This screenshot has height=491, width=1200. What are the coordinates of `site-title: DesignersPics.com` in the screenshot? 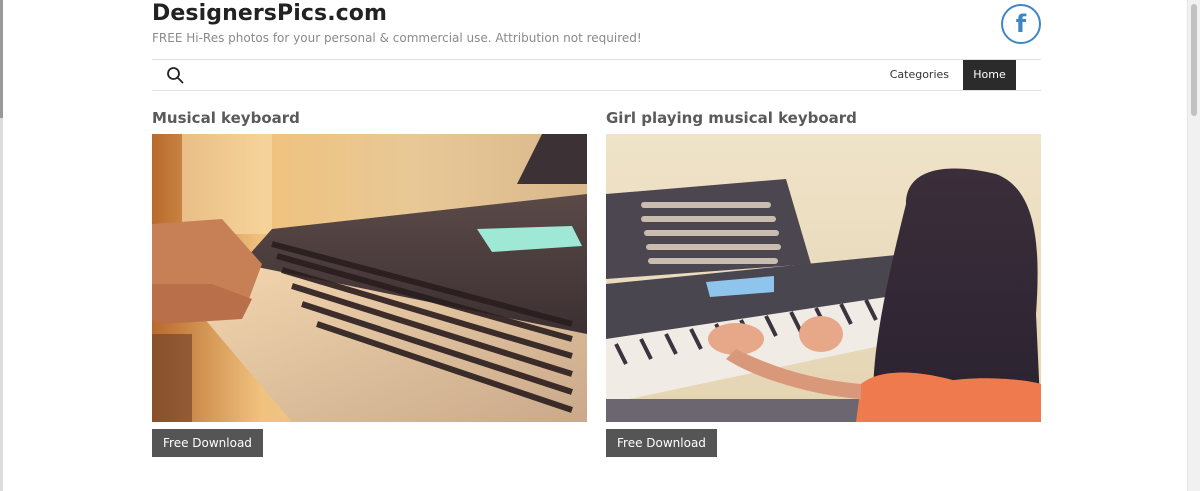 It's located at (269, 13).